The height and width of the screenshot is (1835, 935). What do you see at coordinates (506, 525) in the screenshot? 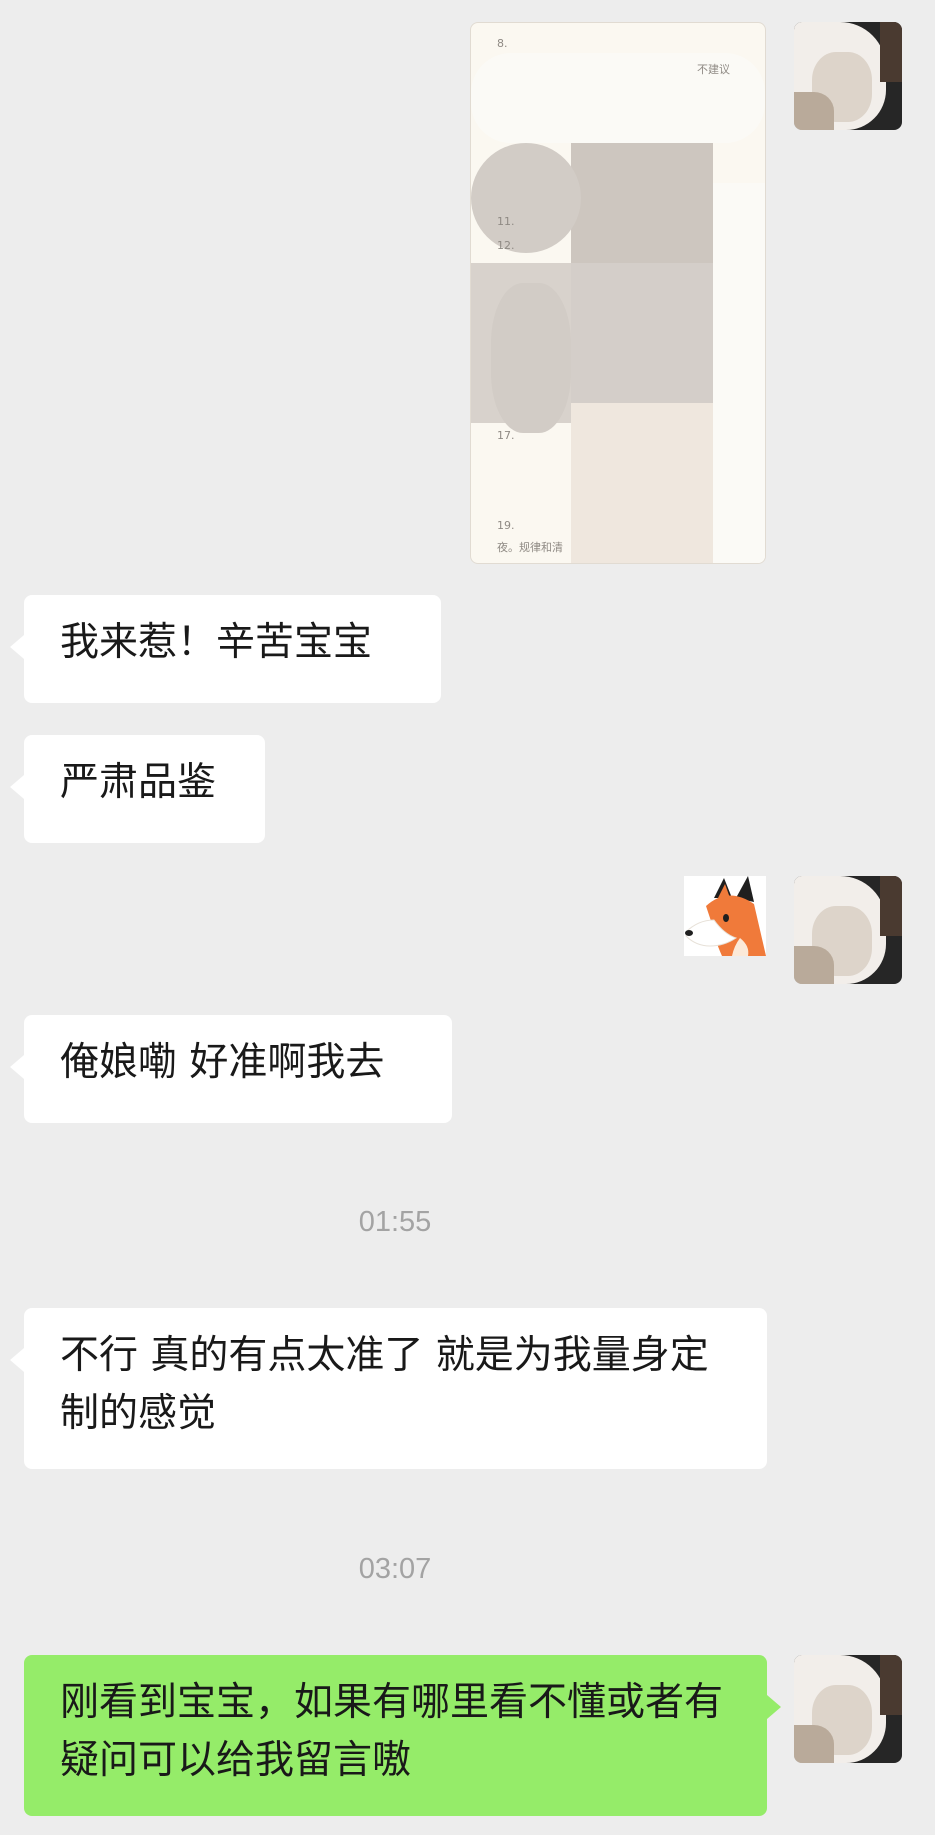
I see `doc-fragment: 19.` at bounding box center [506, 525].